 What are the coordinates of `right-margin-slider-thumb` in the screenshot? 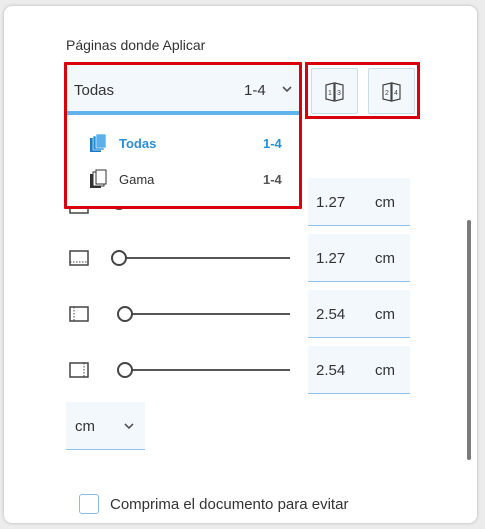 It's located at (125, 370).